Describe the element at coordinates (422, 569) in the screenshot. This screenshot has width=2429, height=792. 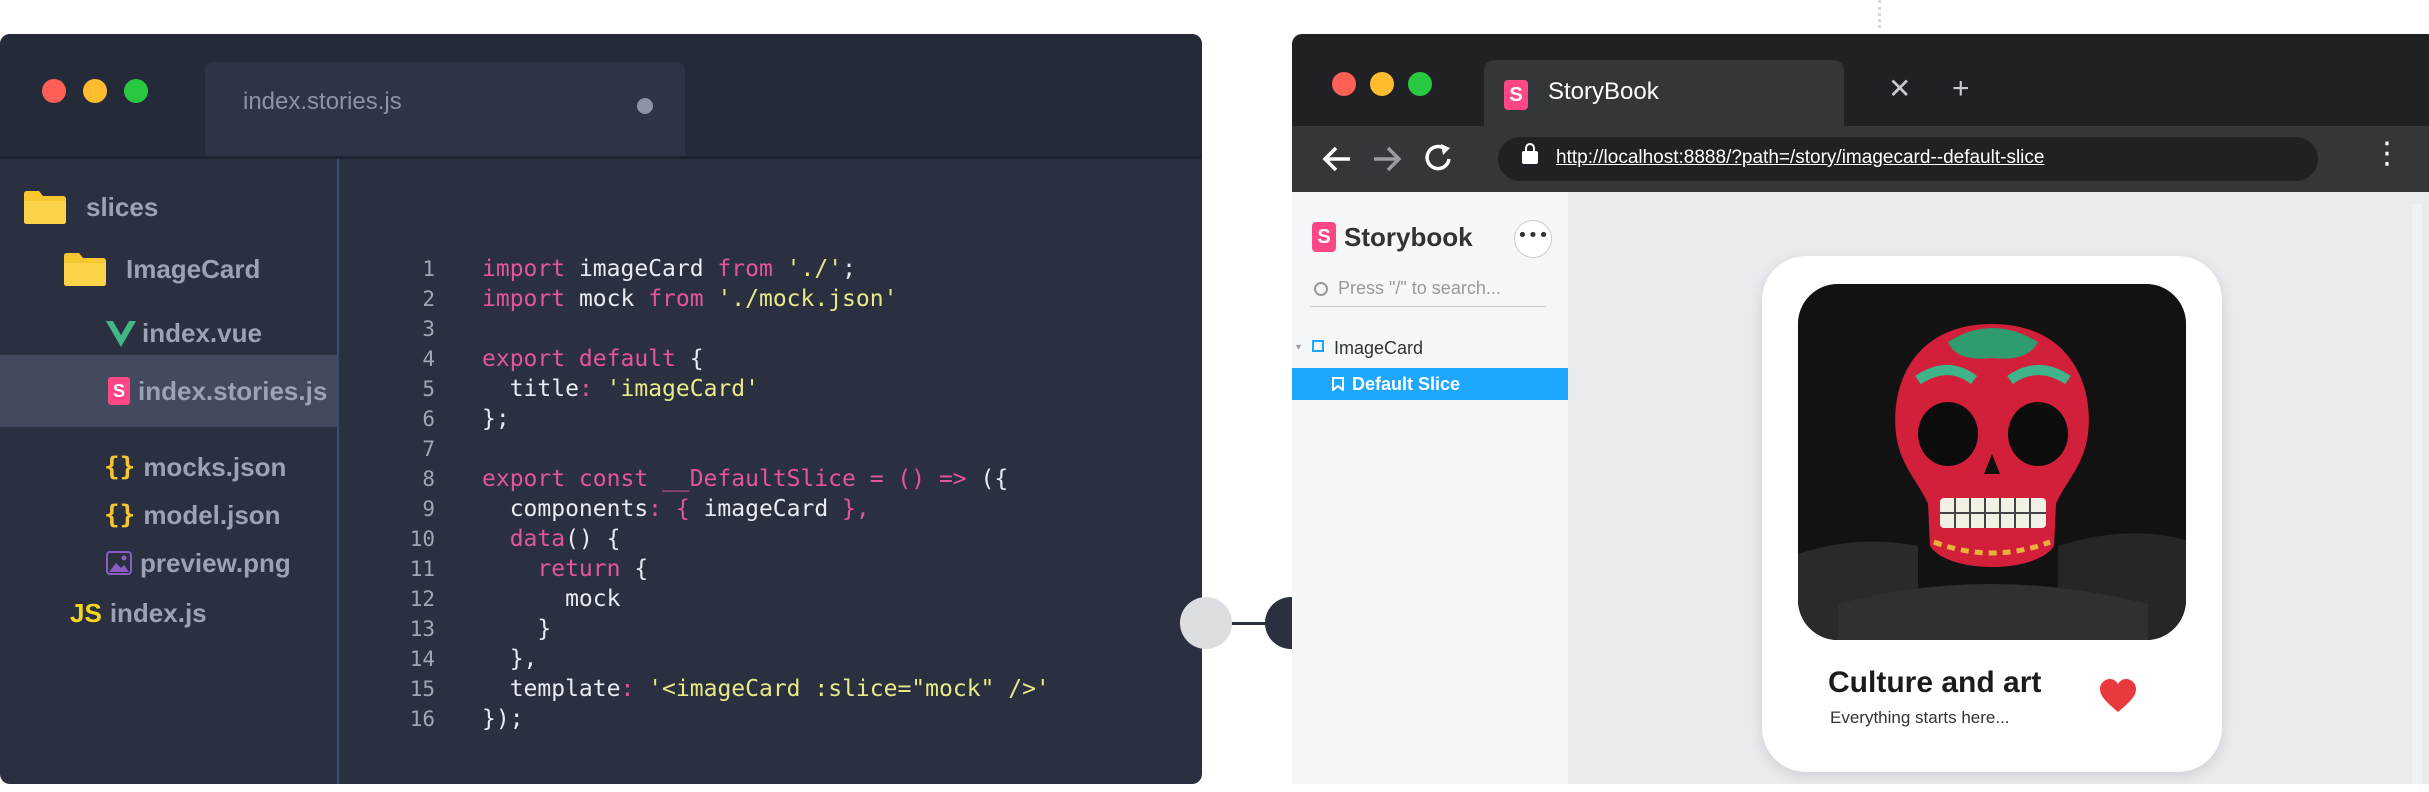
I see `line-number: 11` at that location.